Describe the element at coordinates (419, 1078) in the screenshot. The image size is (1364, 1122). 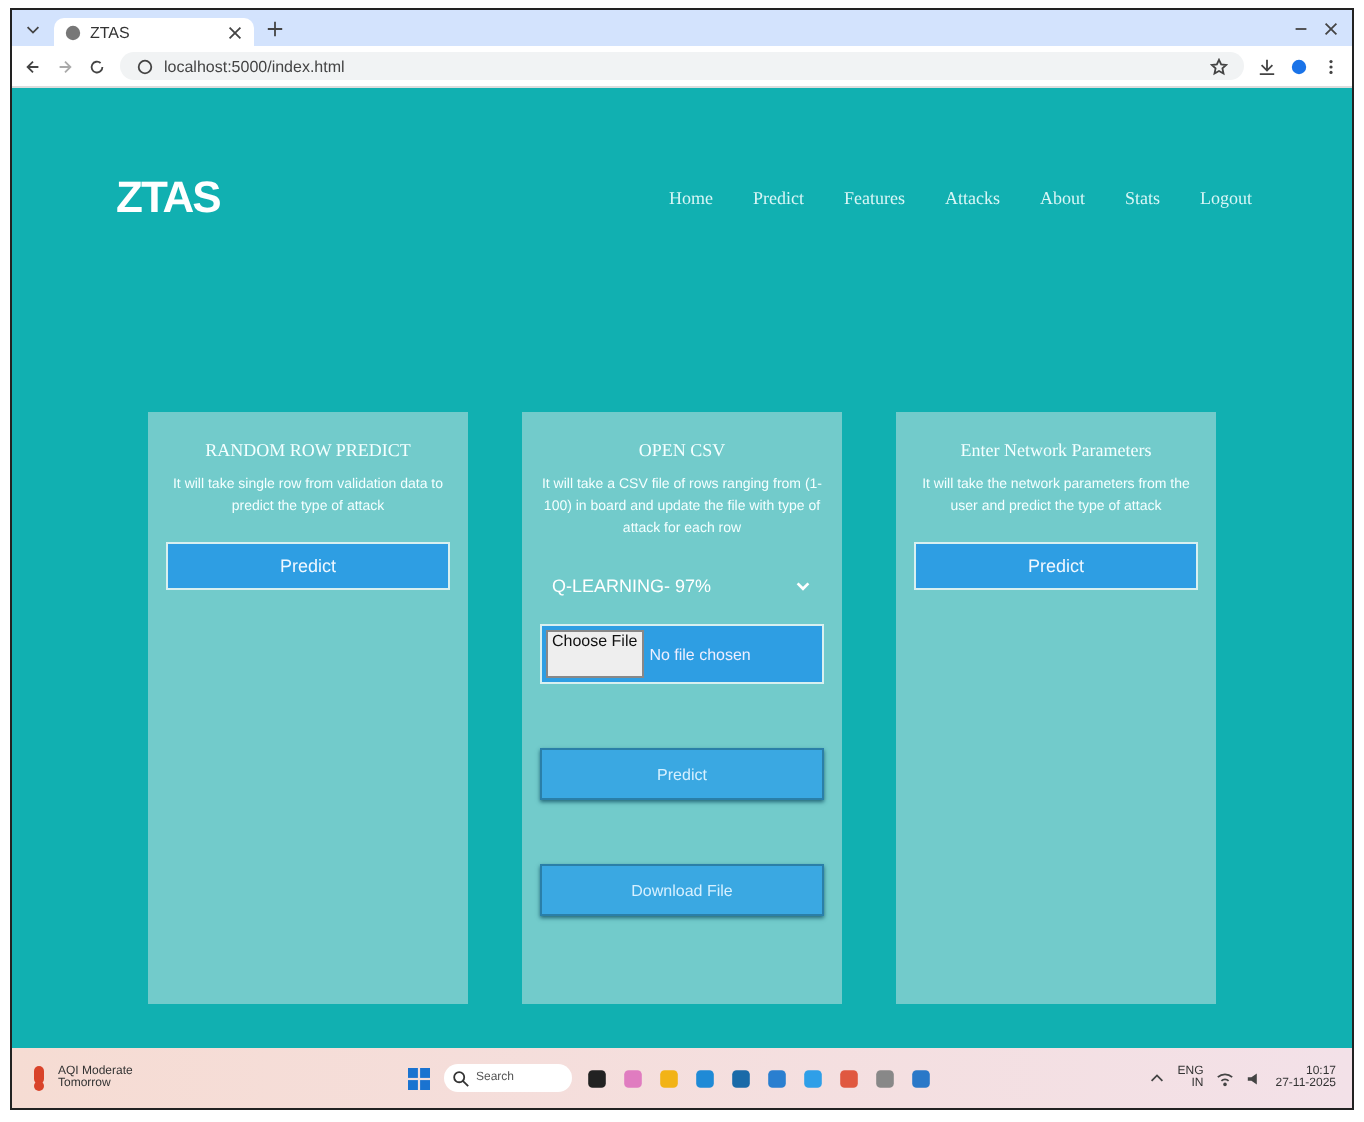
I see `start-icon` at that location.